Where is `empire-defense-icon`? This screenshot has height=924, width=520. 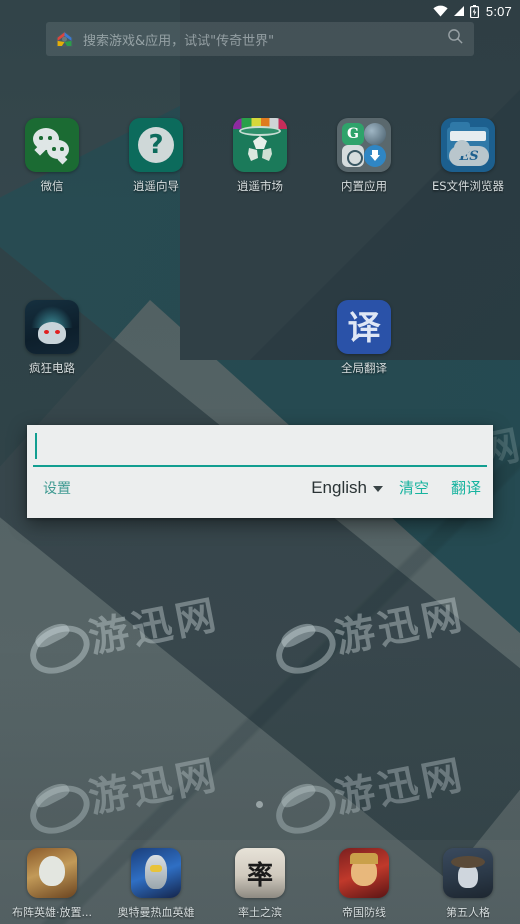
empire-defense-icon is located at coordinates (364, 873).